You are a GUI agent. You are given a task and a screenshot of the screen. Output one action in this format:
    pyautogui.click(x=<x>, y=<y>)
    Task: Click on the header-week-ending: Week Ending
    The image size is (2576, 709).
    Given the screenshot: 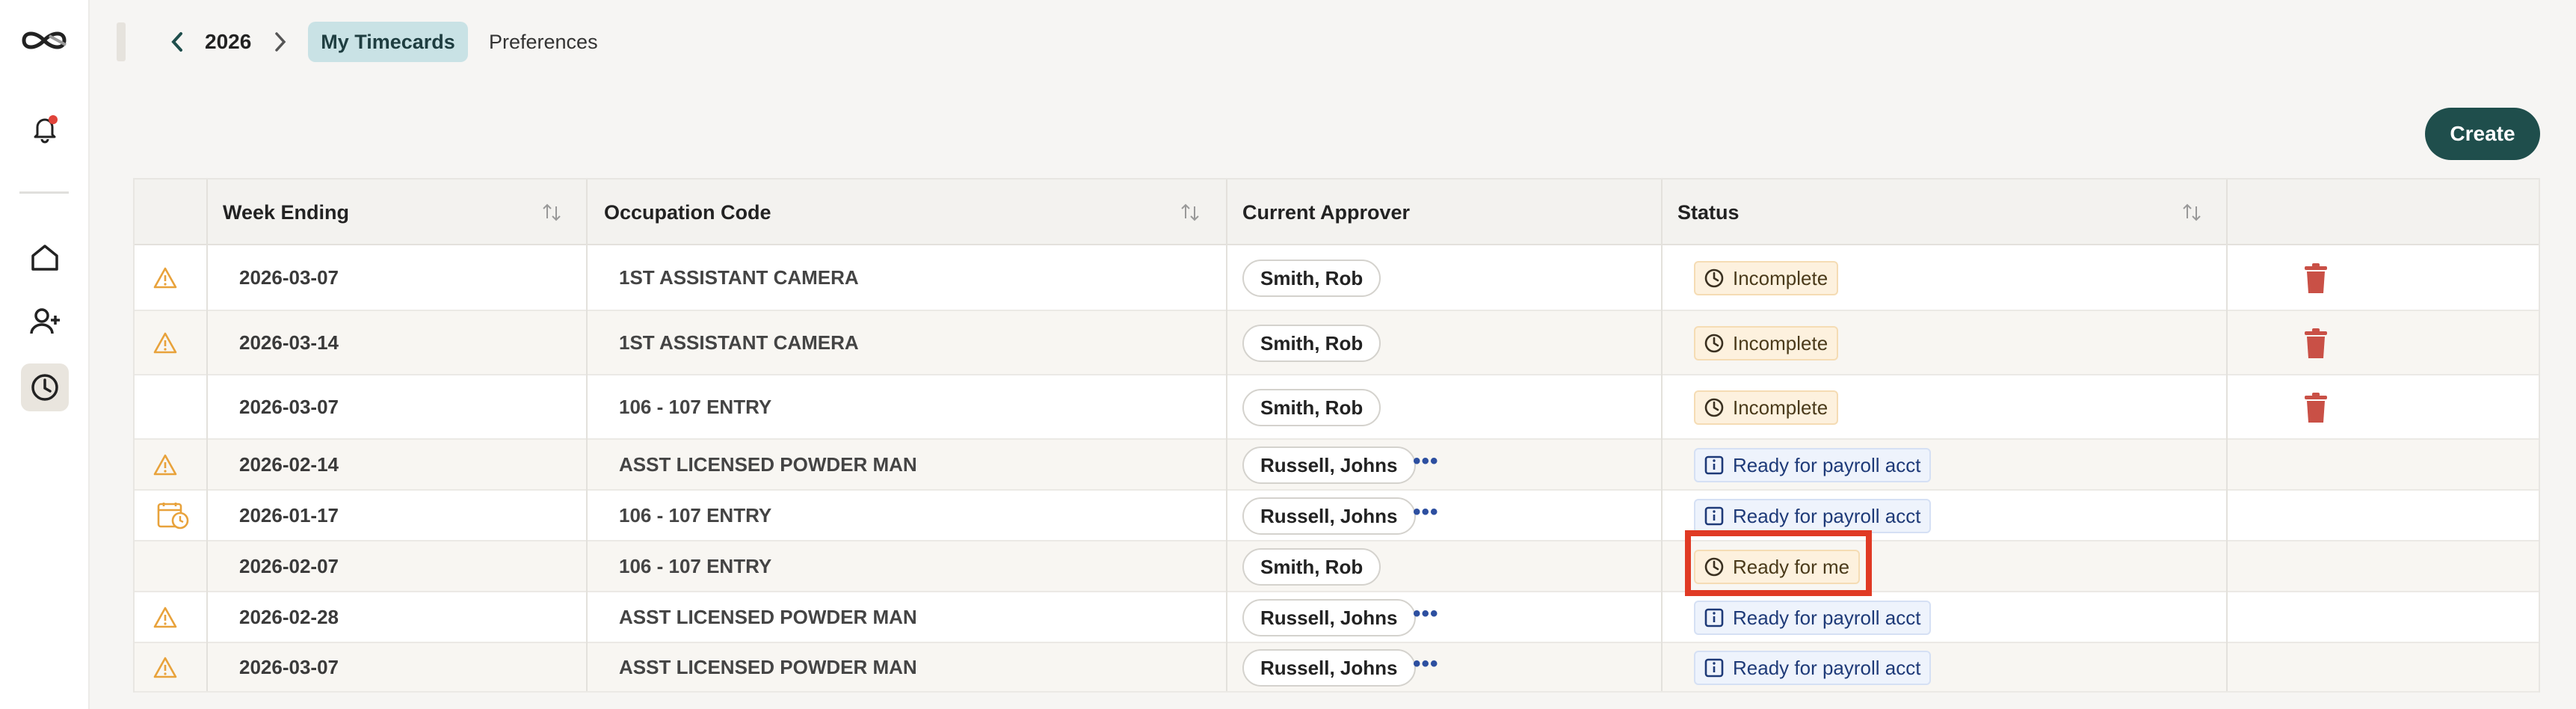 What is the action you would take?
    pyautogui.click(x=286, y=212)
    